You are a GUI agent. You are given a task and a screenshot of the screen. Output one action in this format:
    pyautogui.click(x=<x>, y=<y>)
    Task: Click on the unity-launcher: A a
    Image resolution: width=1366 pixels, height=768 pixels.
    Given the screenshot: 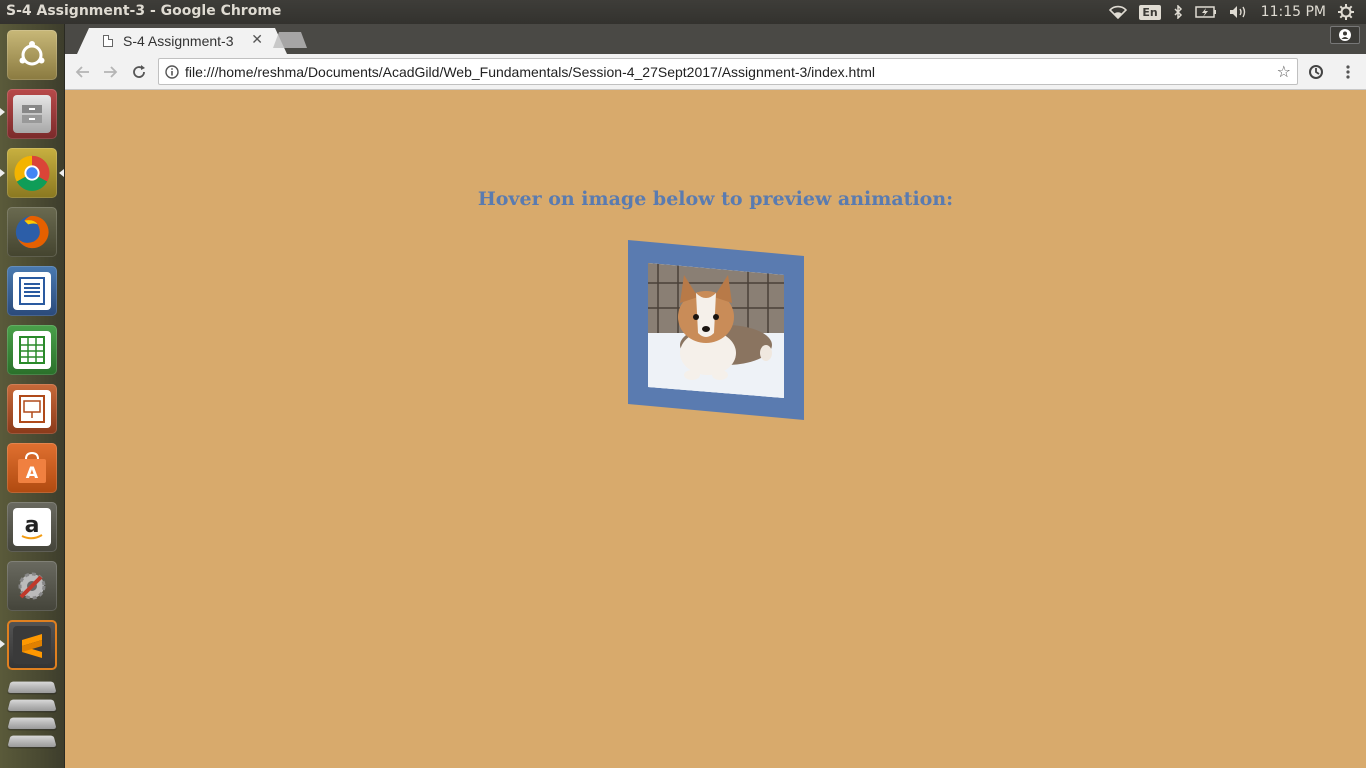 What is the action you would take?
    pyautogui.click(x=32, y=396)
    